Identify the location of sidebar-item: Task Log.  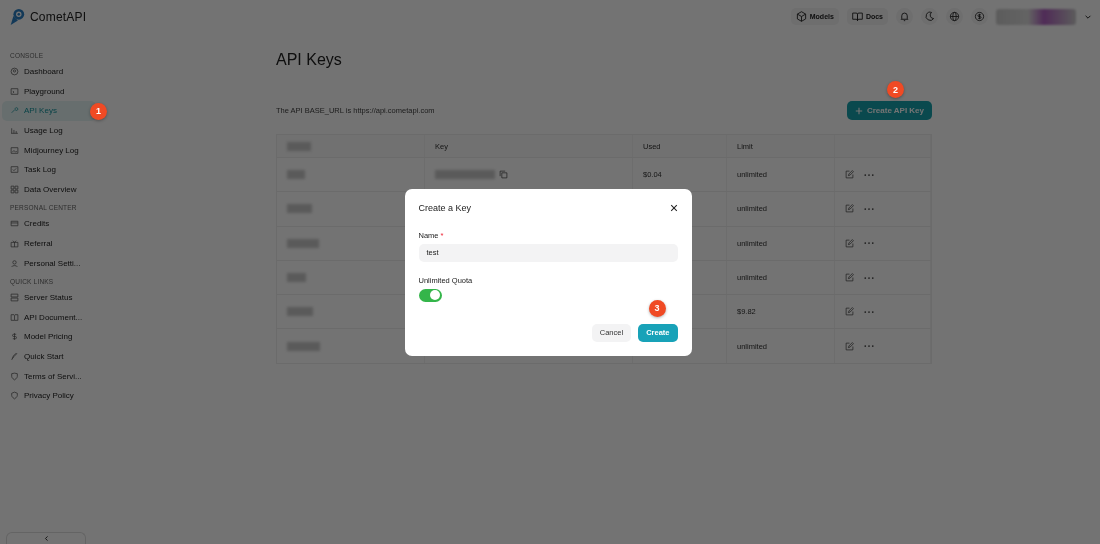
(62, 169).